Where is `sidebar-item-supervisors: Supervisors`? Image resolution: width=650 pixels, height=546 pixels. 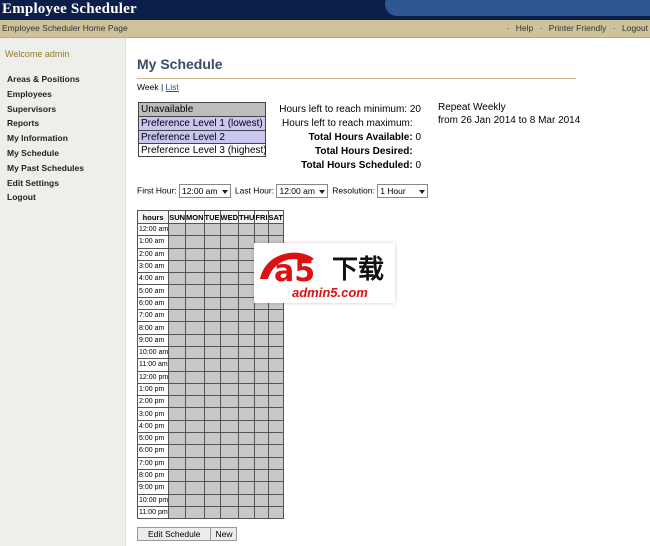
sidebar-item-supervisors: Supervisors is located at coordinates (45, 109).